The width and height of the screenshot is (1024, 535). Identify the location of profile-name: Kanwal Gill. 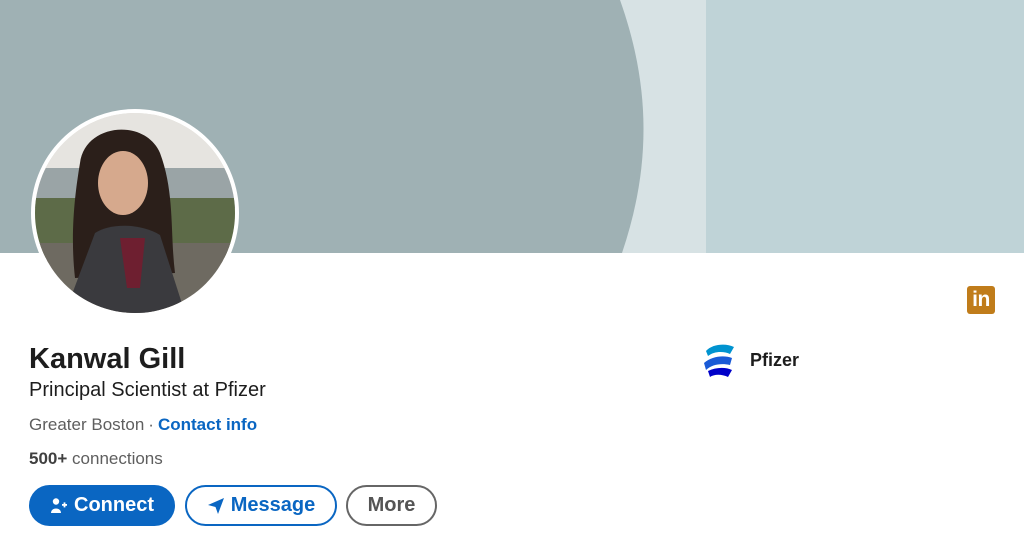
(107, 359).